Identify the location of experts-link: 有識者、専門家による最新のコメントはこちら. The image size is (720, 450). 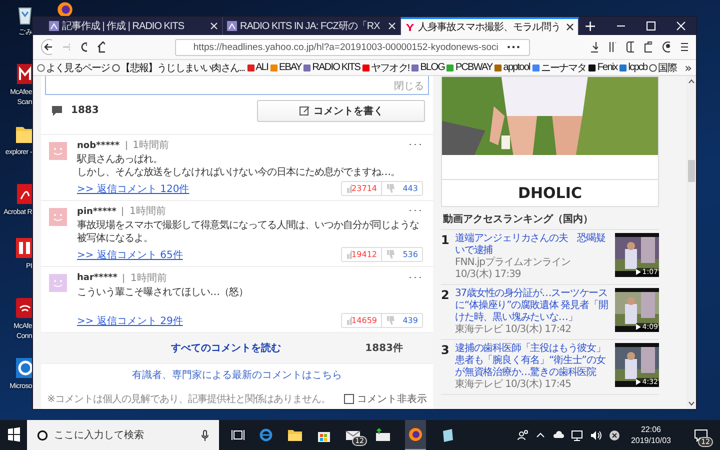
(237, 375).